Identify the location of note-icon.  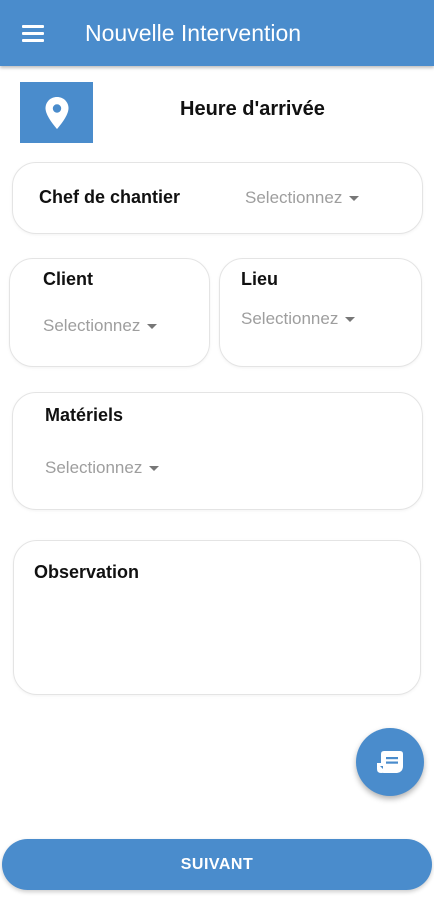
(390, 762).